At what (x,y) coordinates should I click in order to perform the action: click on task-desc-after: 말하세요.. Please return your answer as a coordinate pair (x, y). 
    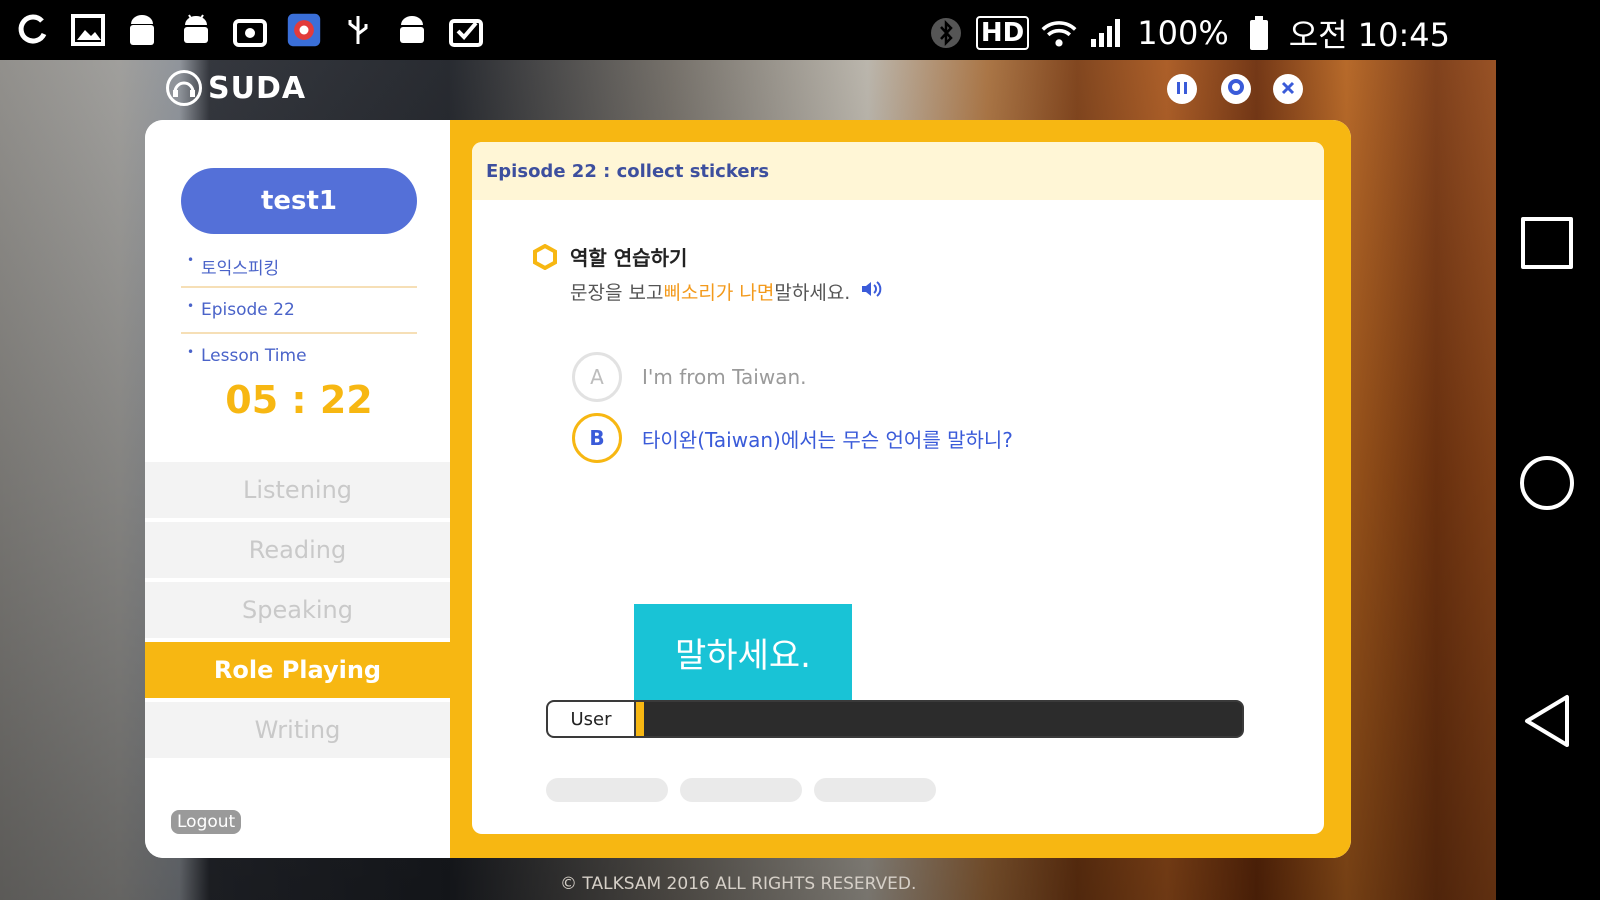
    Looking at the image, I should click on (812, 293).